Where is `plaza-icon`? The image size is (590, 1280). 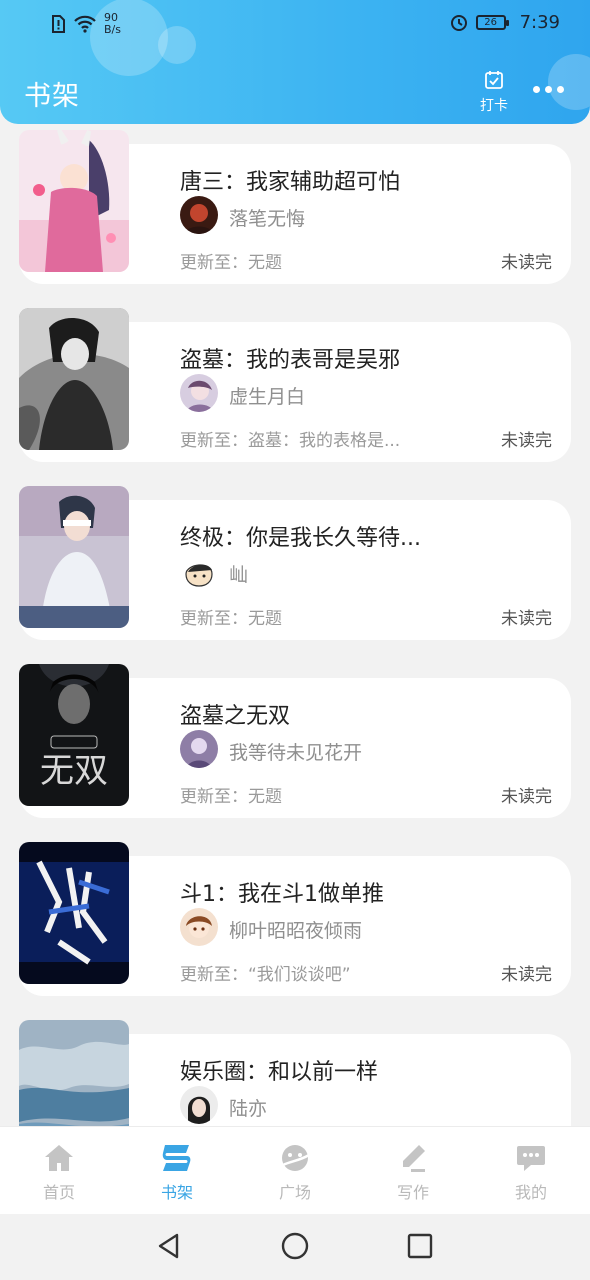
plaza-icon is located at coordinates (296, 1158).